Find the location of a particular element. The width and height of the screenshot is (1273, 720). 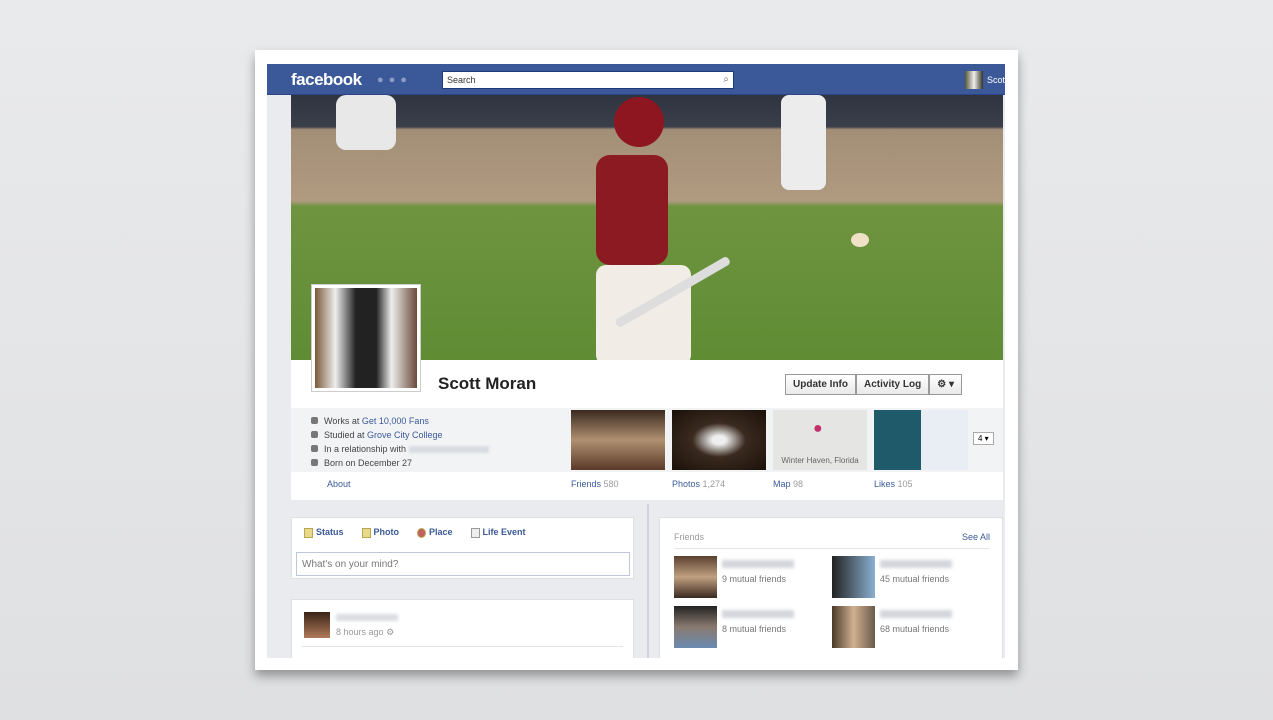

post-time: 8 hours ago ⚙ is located at coordinates (365, 632).